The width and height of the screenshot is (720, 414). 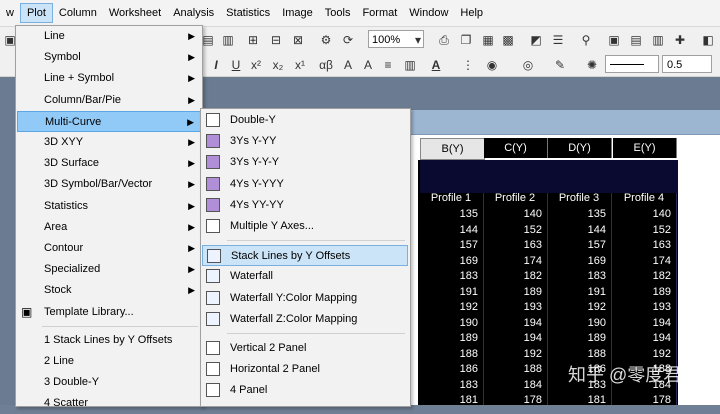 I want to click on plot-menu-item-3d-symbol-bar-vector: 3D Symbol/Bar/Vector ▶, so click(x=109, y=184).